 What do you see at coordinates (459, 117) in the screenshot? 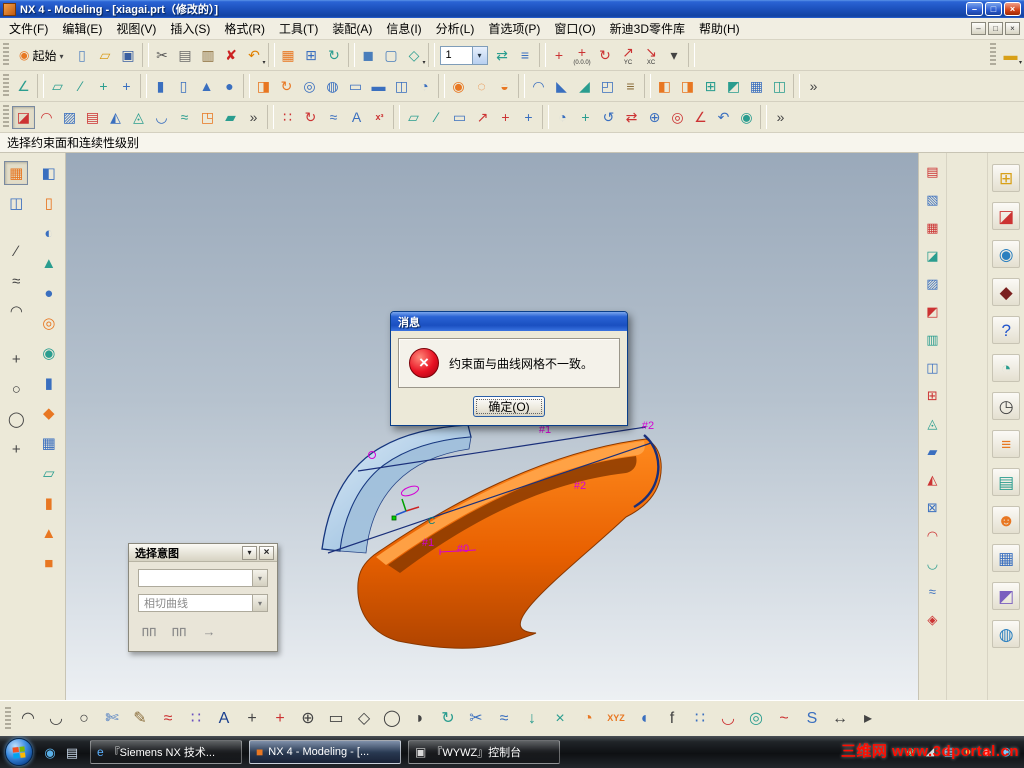
I see `plane-tool-icon: ▭` at bounding box center [459, 117].